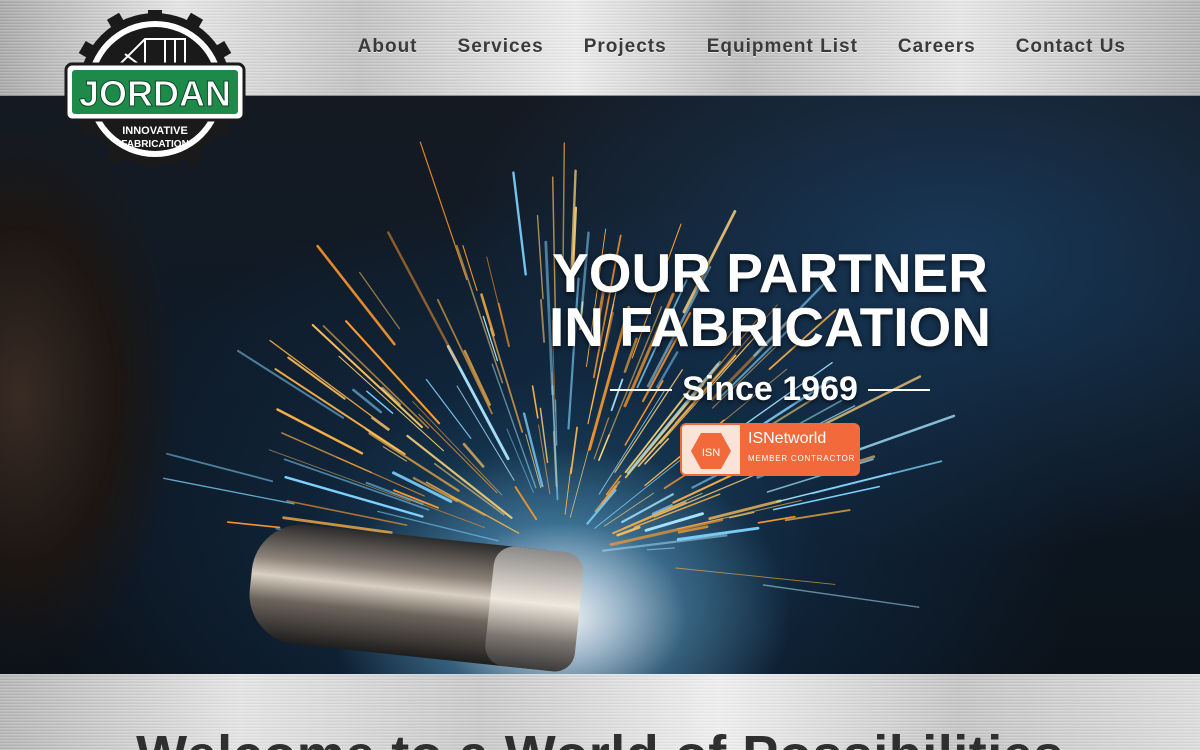 Image resolution: width=1200 pixels, height=750 pixels. Describe the element at coordinates (625, 47) in the screenshot. I see `nav-projects: Projects` at that location.